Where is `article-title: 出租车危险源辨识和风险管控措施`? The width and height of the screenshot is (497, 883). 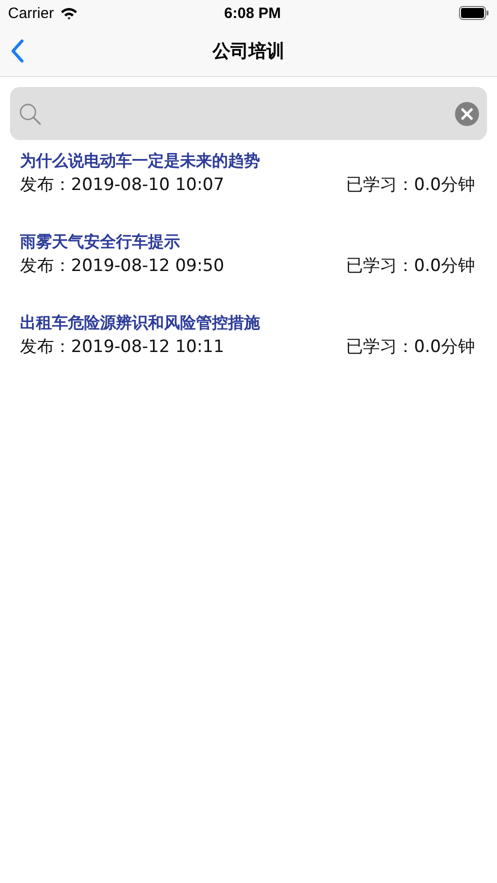
article-title: 出租车危险源辨识和风险管控措施 is located at coordinates (248, 323).